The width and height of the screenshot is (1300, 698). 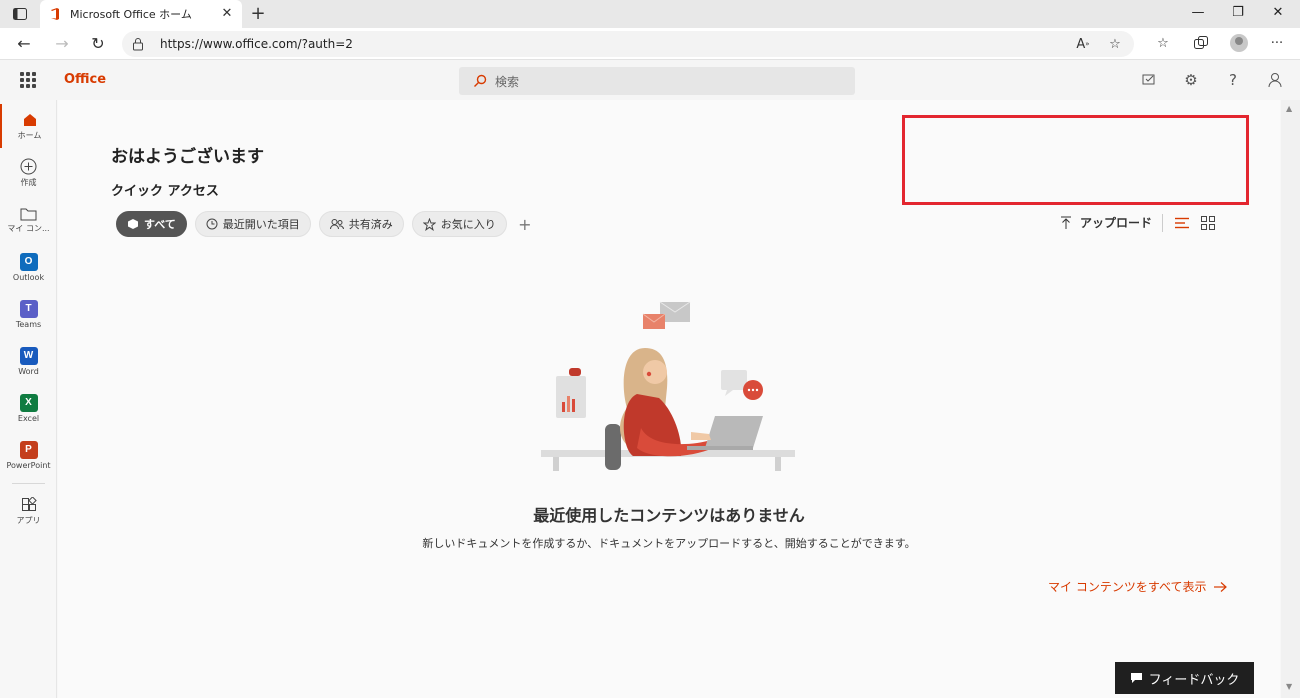 I want to click on empty-state-title: 最近使用したコンテンツはありません, so click(x=669, y=515).